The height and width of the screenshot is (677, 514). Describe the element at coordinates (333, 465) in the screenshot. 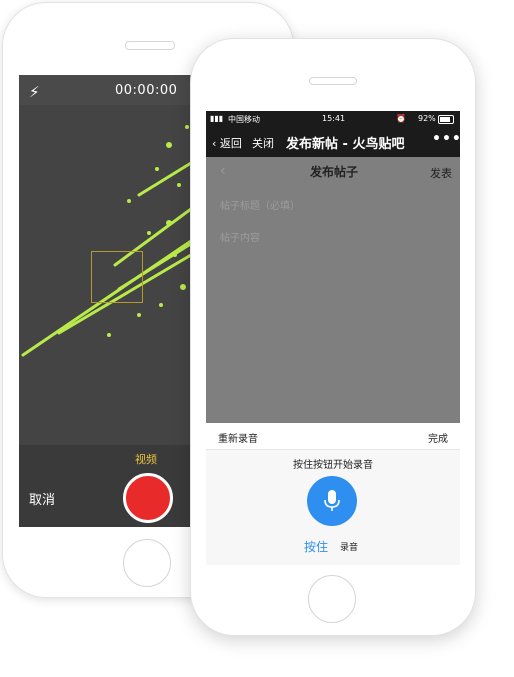

I see `record-hint: 按住按钮开始录音` at that location.